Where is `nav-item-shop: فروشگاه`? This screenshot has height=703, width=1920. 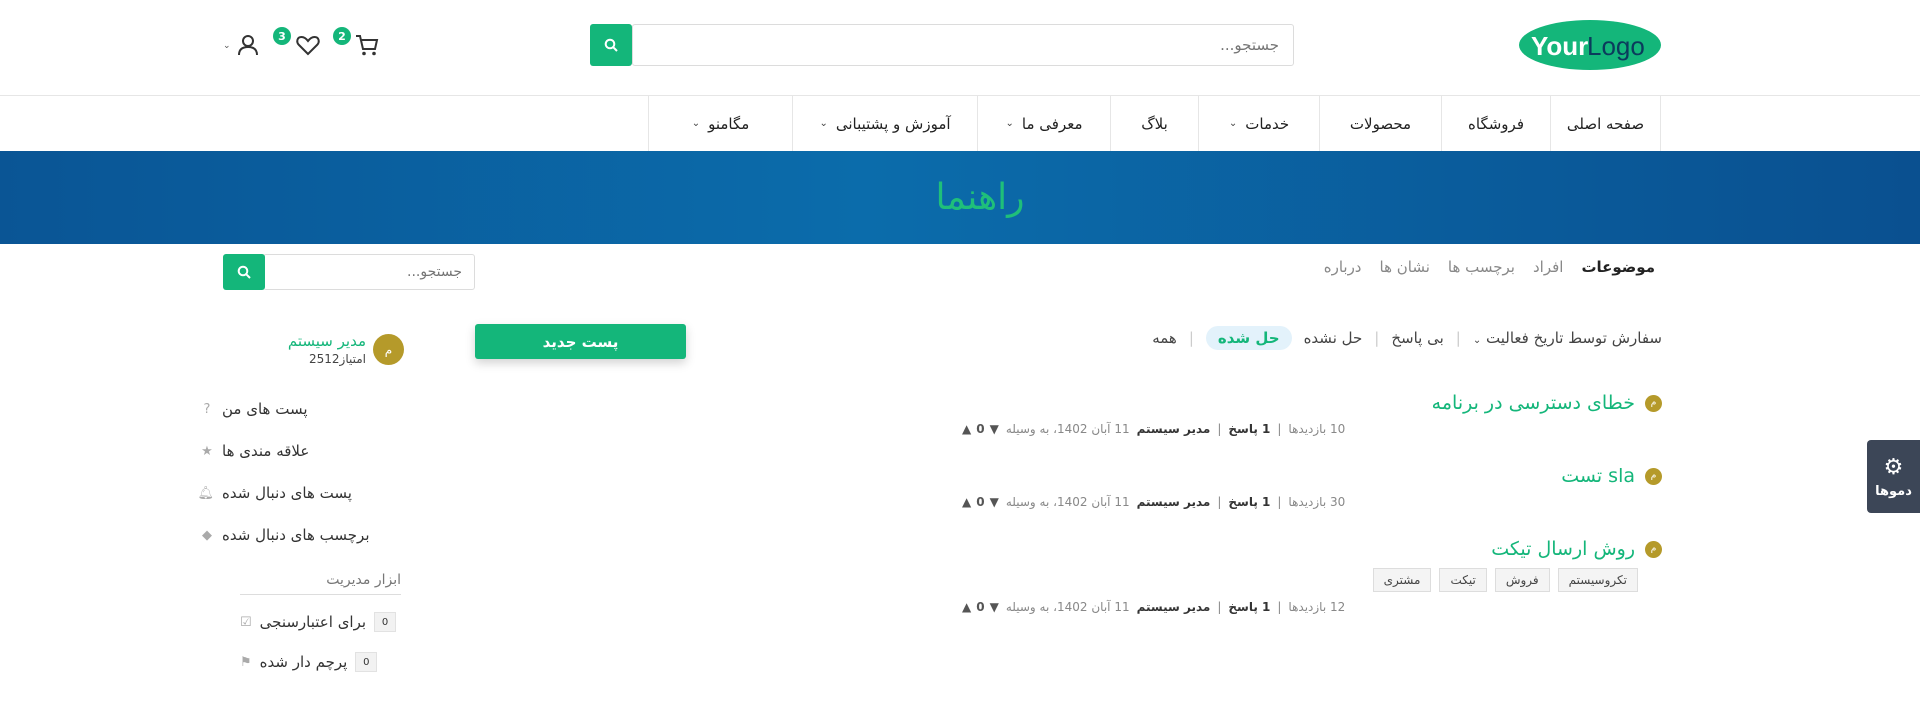
nav-item-shop: فروشگاه is located at coordinates (1495, 123).